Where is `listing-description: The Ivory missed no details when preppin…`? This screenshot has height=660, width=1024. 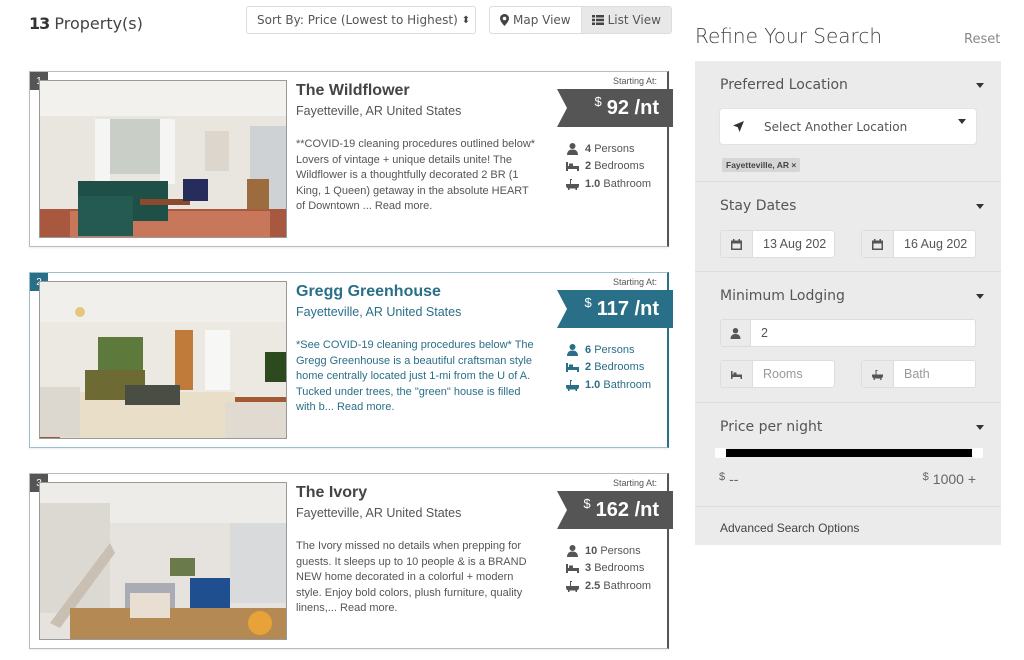
listing-description: The Ivory missed no details when preppin… is located at coordinates (411, 577).